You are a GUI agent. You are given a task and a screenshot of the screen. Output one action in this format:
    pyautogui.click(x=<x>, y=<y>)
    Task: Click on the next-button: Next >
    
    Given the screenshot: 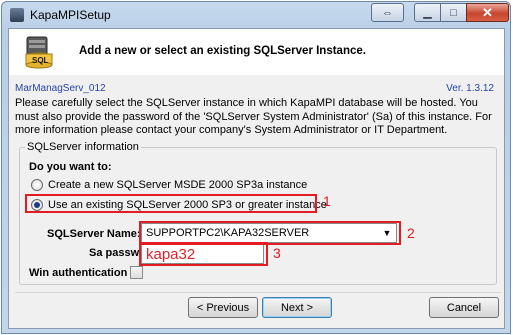 What is the action you would take?
    pyautogui.click(x=297, y=307)
    